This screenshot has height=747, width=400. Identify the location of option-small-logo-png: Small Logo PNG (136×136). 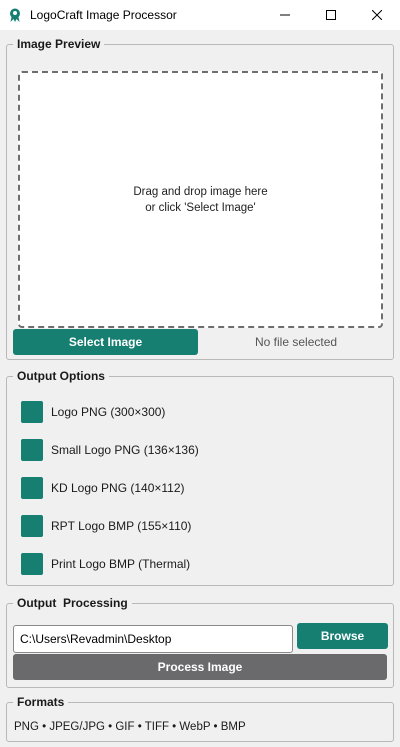
(110, 450).